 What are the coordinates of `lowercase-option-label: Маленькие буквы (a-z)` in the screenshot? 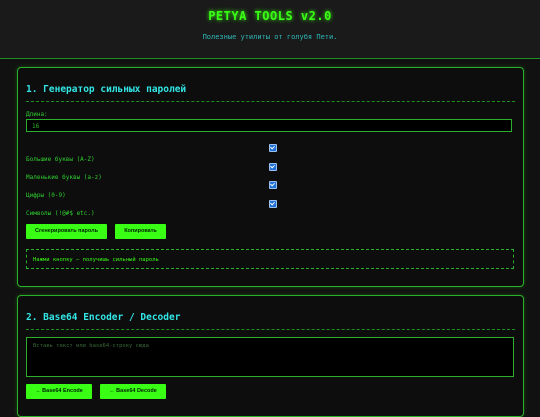 It's located at (64, 177).